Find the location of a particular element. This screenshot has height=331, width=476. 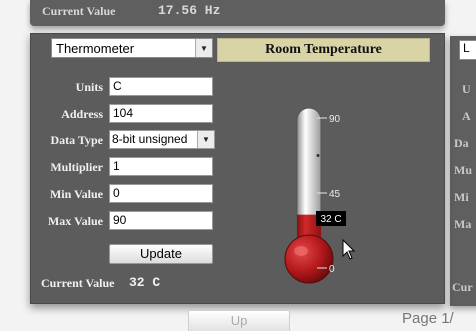

max-value-field: 90 is located at coordinates (161, 220).